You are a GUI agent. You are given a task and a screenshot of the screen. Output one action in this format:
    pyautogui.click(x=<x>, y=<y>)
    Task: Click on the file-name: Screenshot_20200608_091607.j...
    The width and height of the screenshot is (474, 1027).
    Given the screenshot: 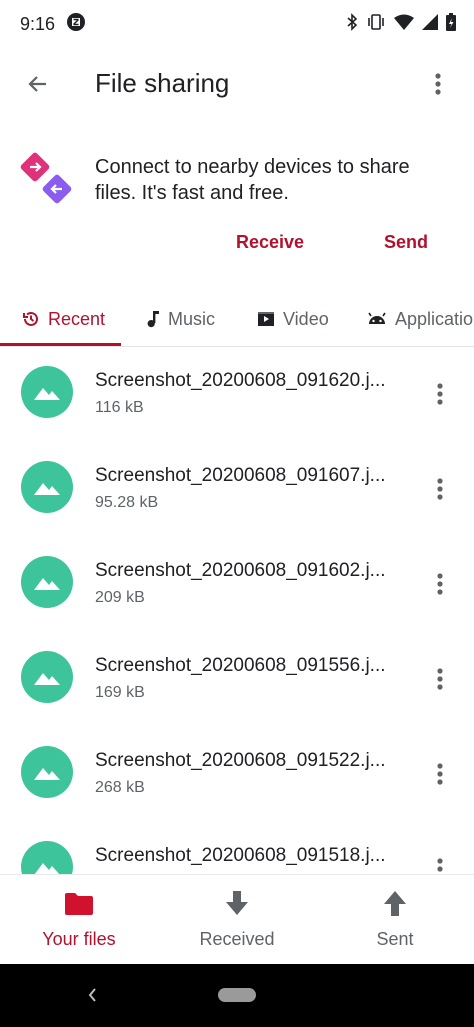 What is the action you would take?
    pyautogui.click(x=240, y=475)
    